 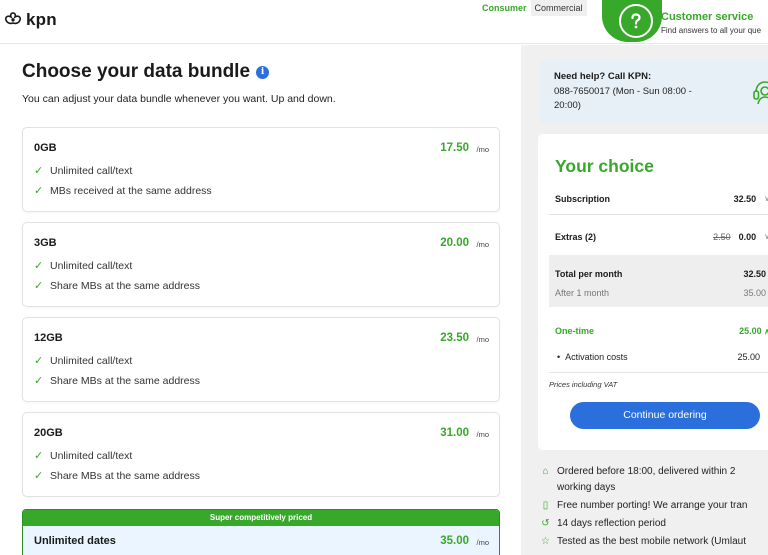 What do you see at coordinates (745, 199) in the screenshot?
I see `subscription-price: 32.50` at bounding box center [745, 199].